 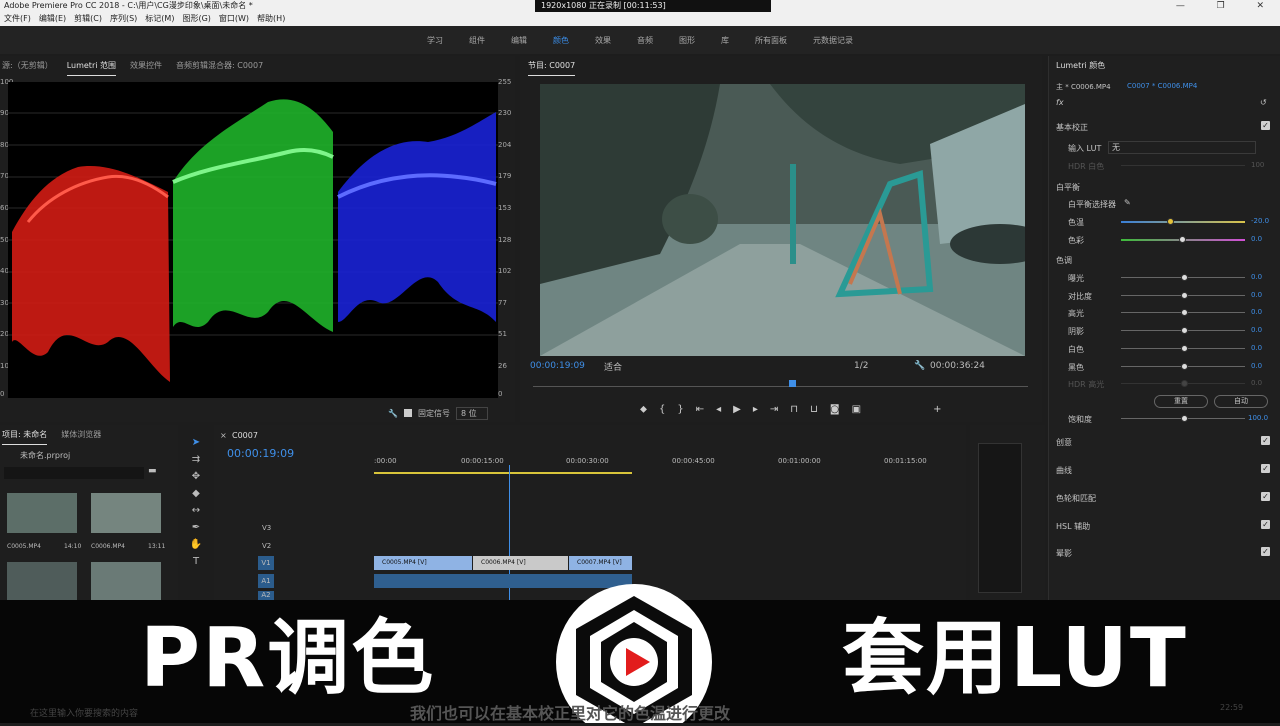 I want to click on tint-value: 0.0, so click(x=1256, y=239).